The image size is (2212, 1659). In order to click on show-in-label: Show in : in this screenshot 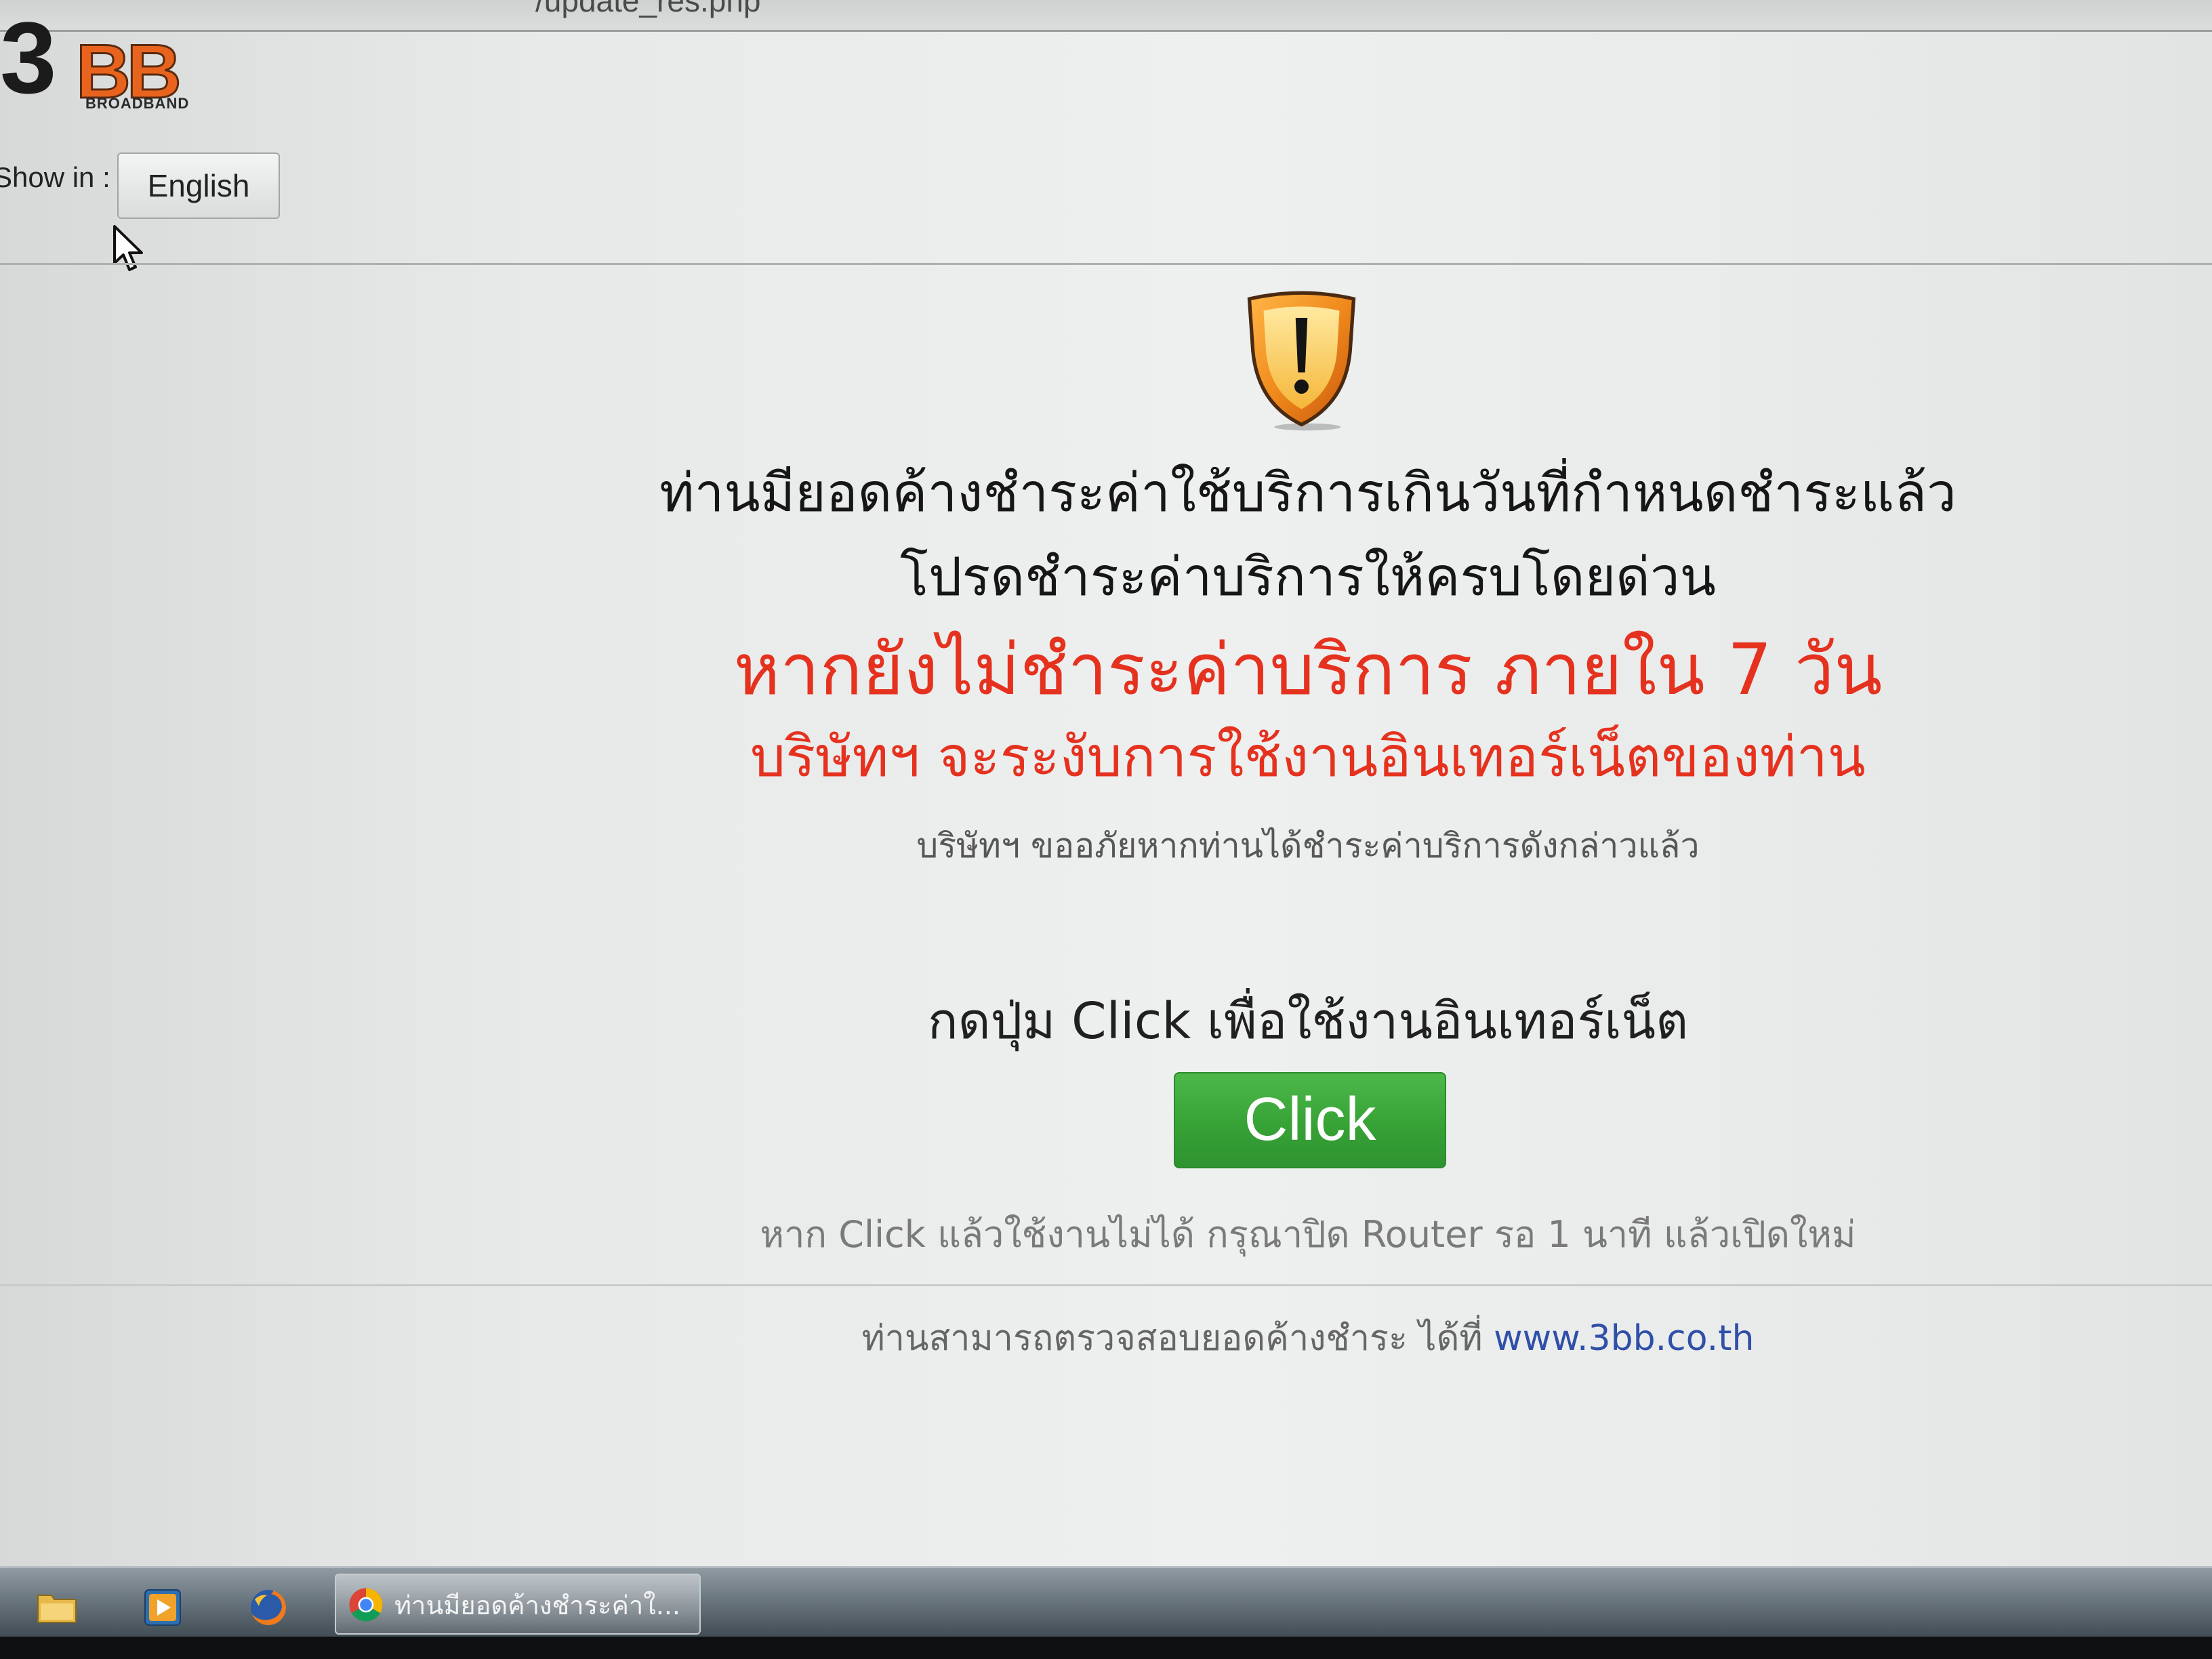, I will do `click(55, 177)`.